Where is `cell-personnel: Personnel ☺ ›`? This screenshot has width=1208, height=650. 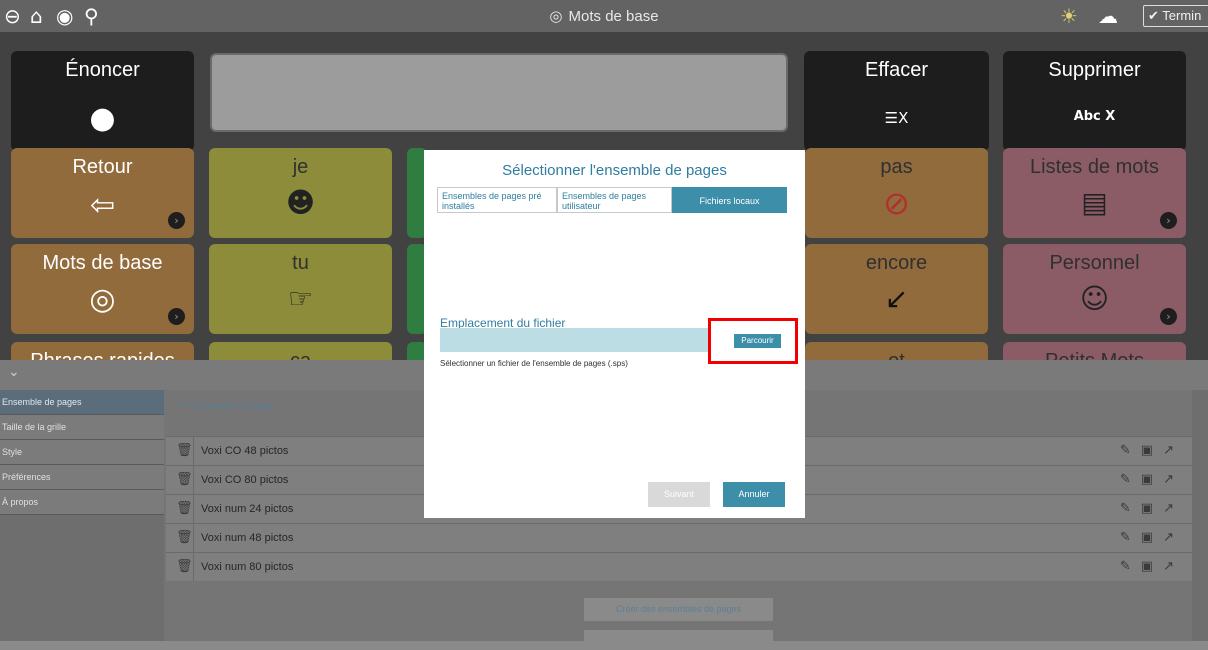 cell-personnel: Personnel ☺ › is located at coordinates (1094, 289).